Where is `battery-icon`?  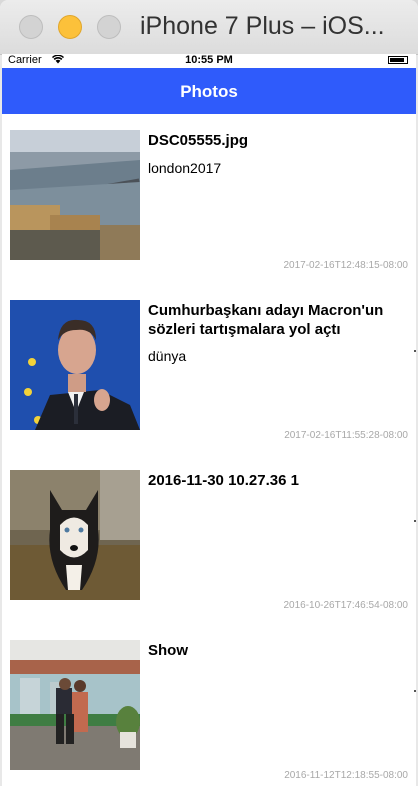
battery-icon is located at coordinates (398, 60).